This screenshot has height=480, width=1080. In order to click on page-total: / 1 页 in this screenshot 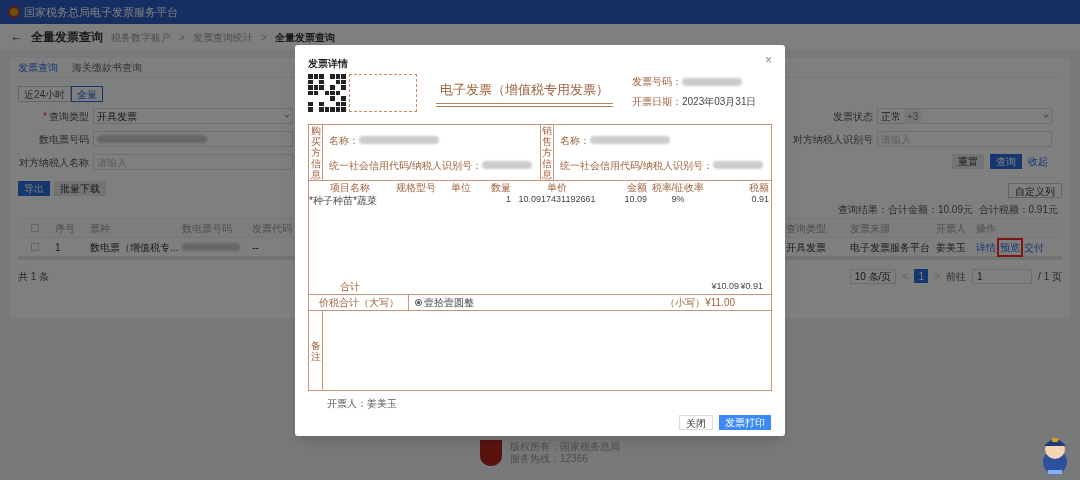, I will do `click(1050, 276)`.